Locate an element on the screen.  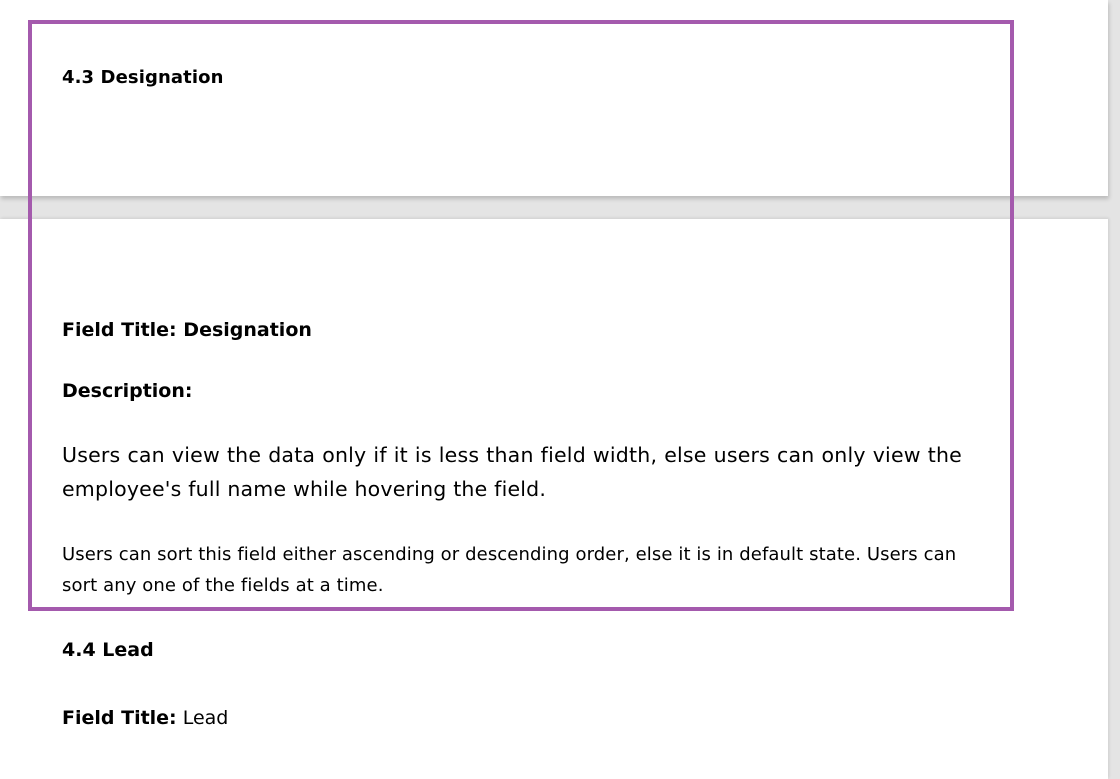
lead-field-title-label: Field Title: is located at coordinates (119, 718).